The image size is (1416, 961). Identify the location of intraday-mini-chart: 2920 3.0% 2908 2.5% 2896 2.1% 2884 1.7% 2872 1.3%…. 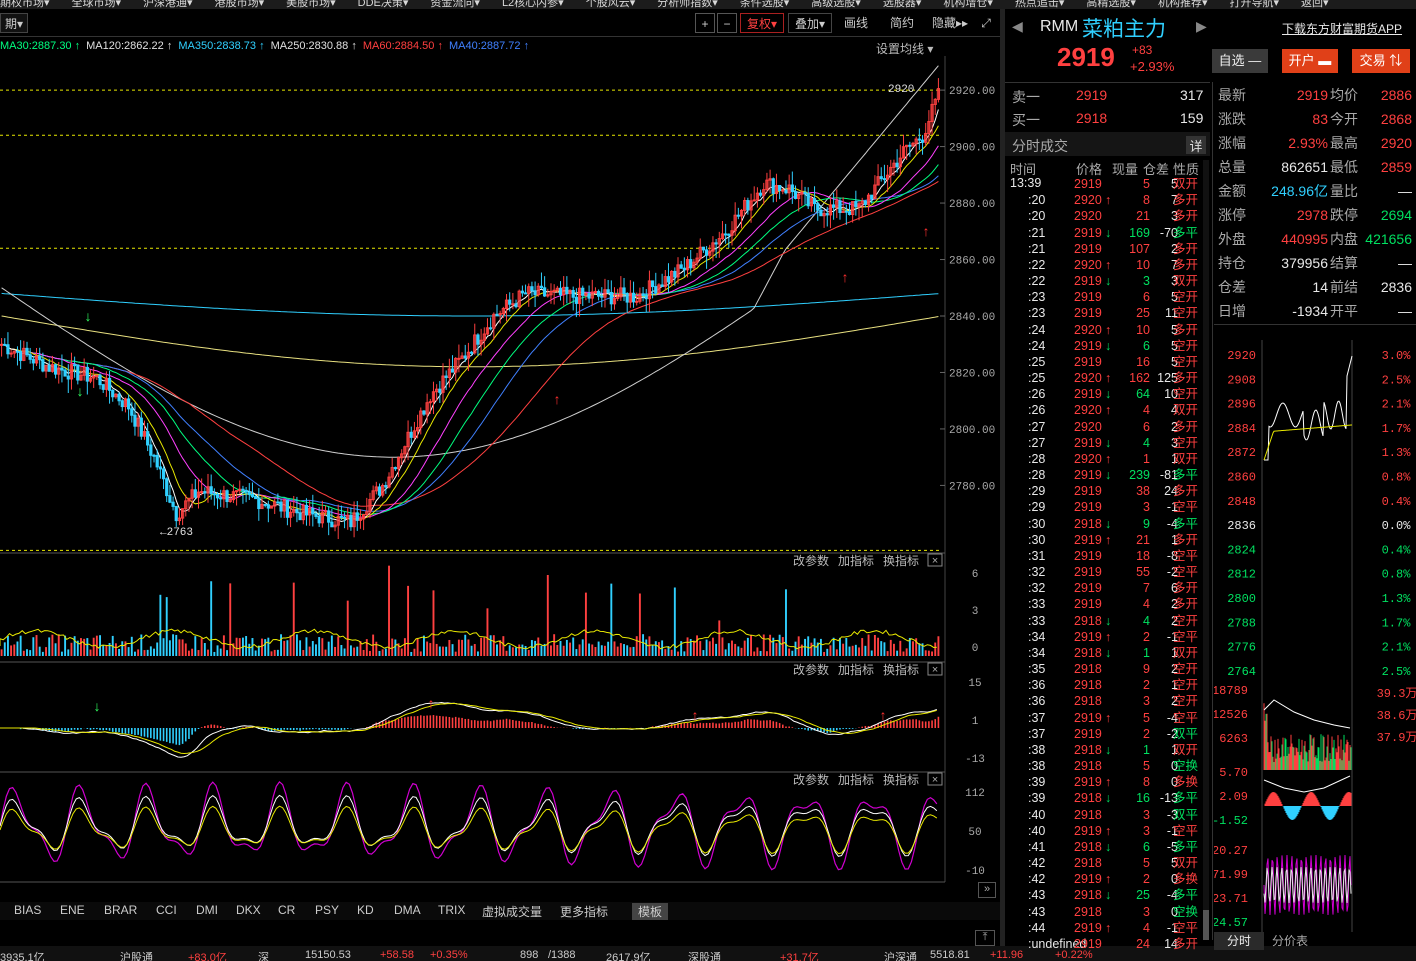
(1315, 636).